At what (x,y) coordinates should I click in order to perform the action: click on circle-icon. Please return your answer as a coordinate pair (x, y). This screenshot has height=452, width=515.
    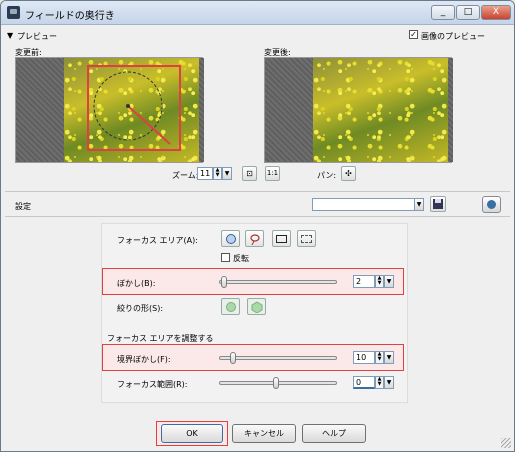
    Looking at the image, I should click on (231, 239).